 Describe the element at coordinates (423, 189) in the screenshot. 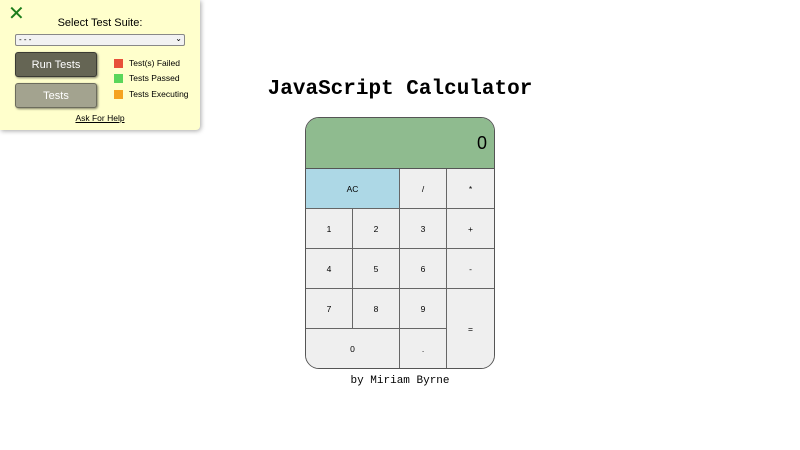

I see `divide-button: /` at that location.